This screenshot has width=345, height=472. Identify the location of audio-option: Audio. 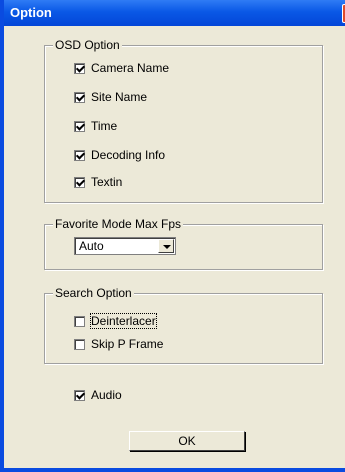
(98, 395).